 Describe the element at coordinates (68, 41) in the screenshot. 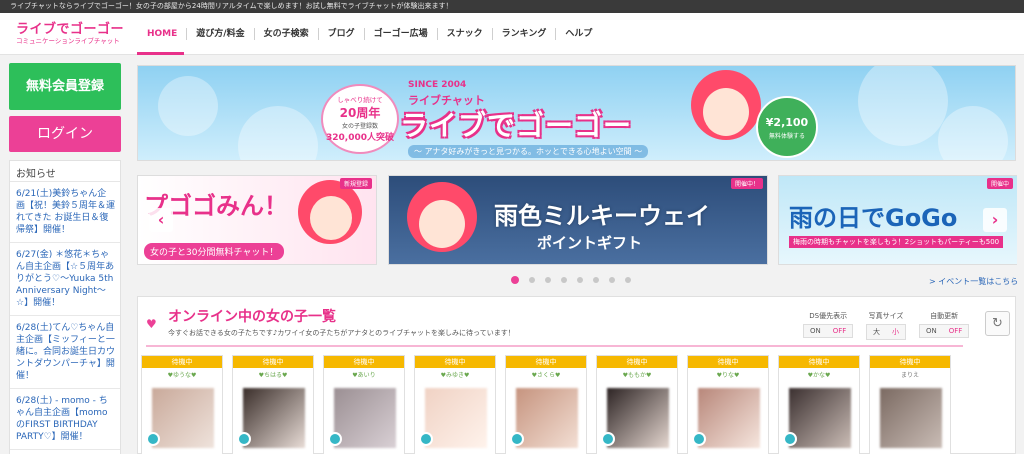

I see `logo-subtitle: コミュニケーションライブチャット` at that location.